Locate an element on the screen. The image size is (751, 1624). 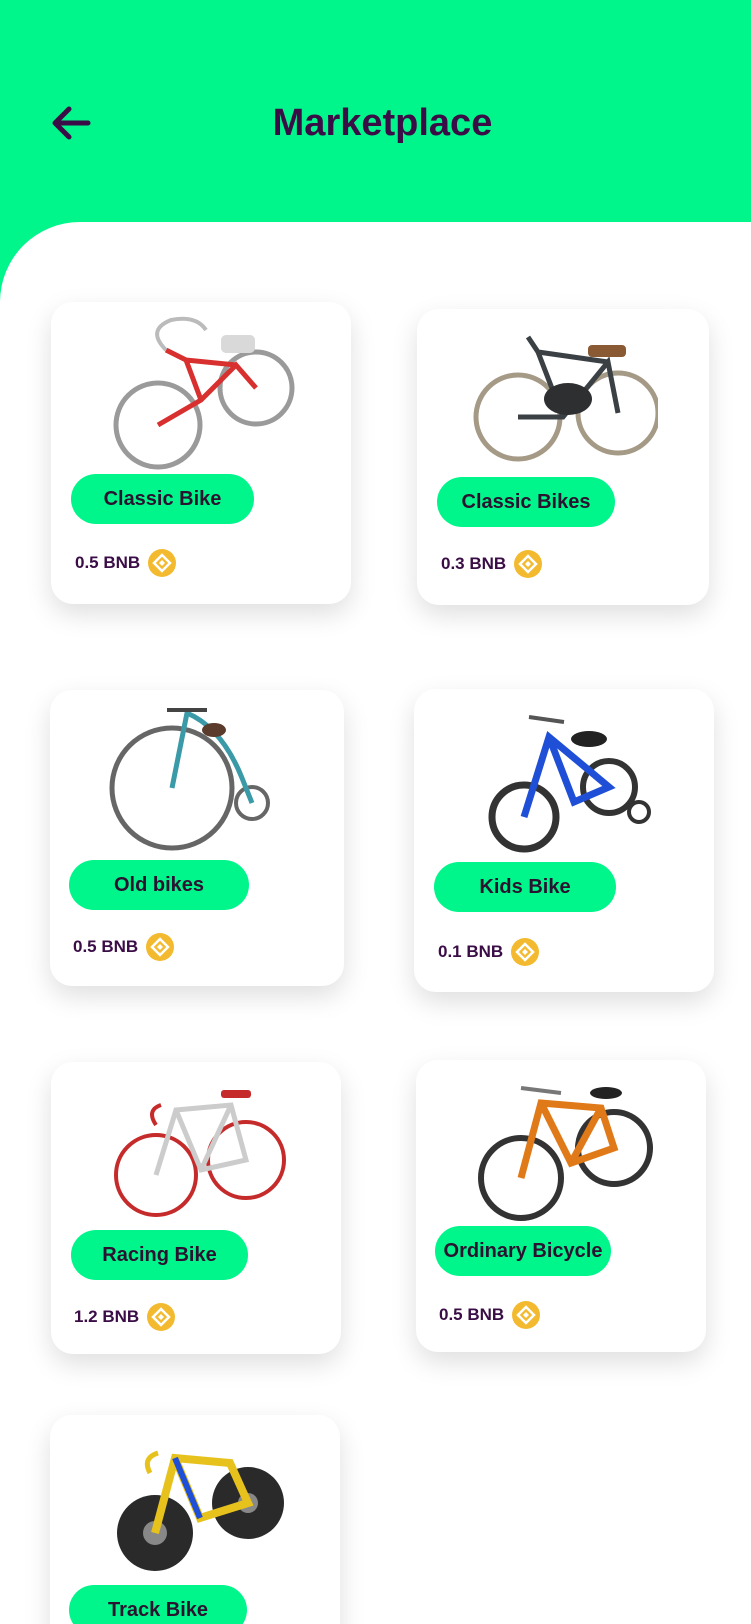
product-name-pill: Classic Bike is located at coordinates (162, 499).